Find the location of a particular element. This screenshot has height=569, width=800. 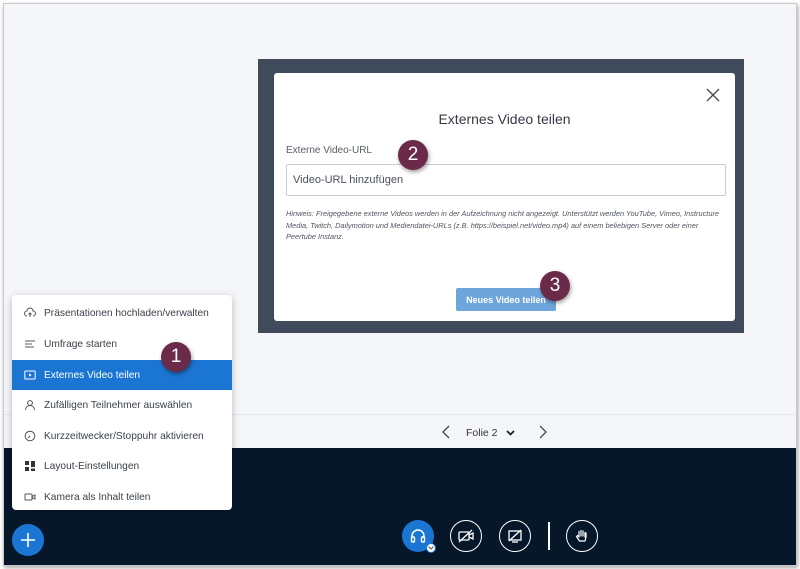

menu-item-share-external-video: Externes Video teilen is located at coordinates (122, 375).